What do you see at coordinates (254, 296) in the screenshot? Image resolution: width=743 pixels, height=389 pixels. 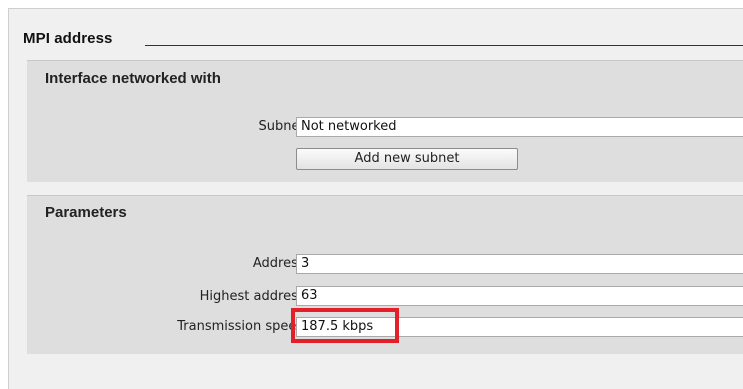 I see `highest-address-label: Highest address:` at bounding box center [254, 296].